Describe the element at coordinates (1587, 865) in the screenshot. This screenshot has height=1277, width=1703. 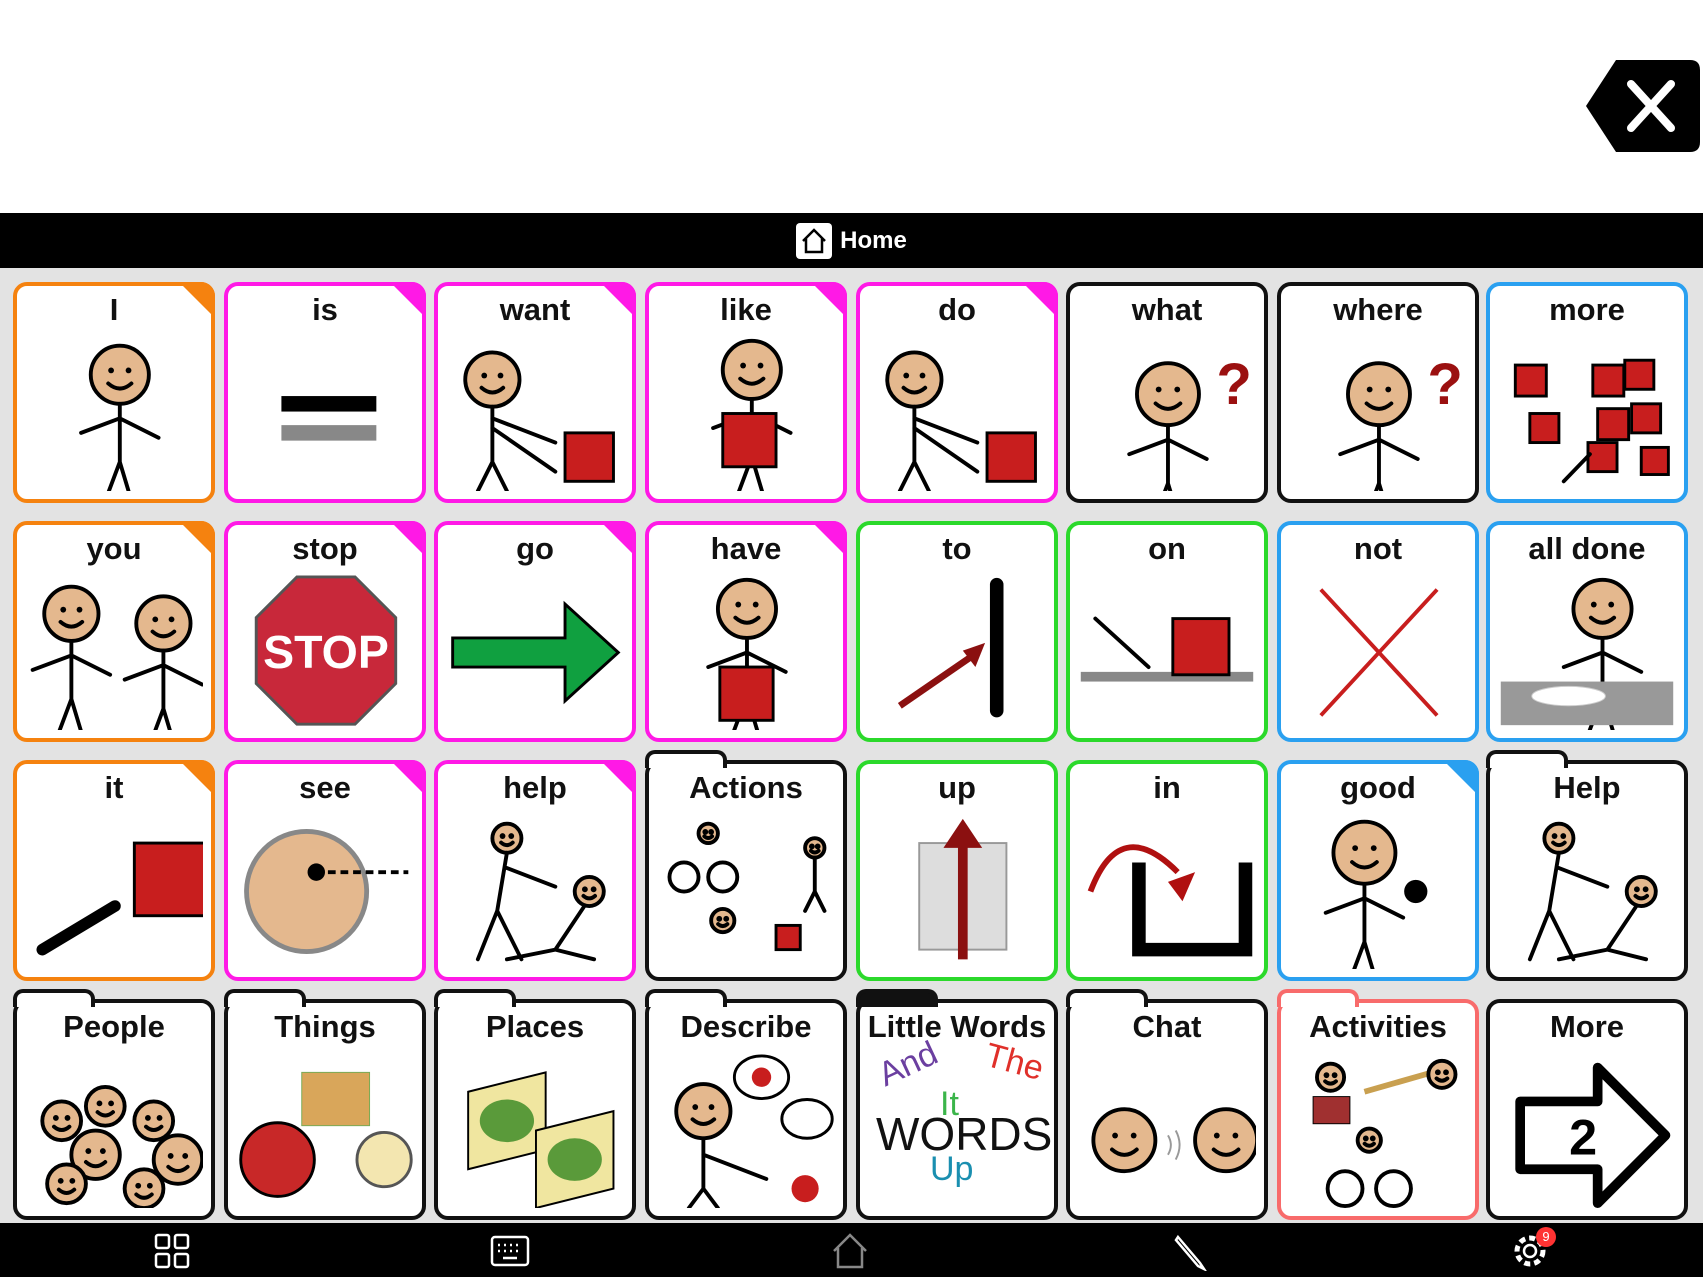
I see `folder-button-help: Help` at that location.